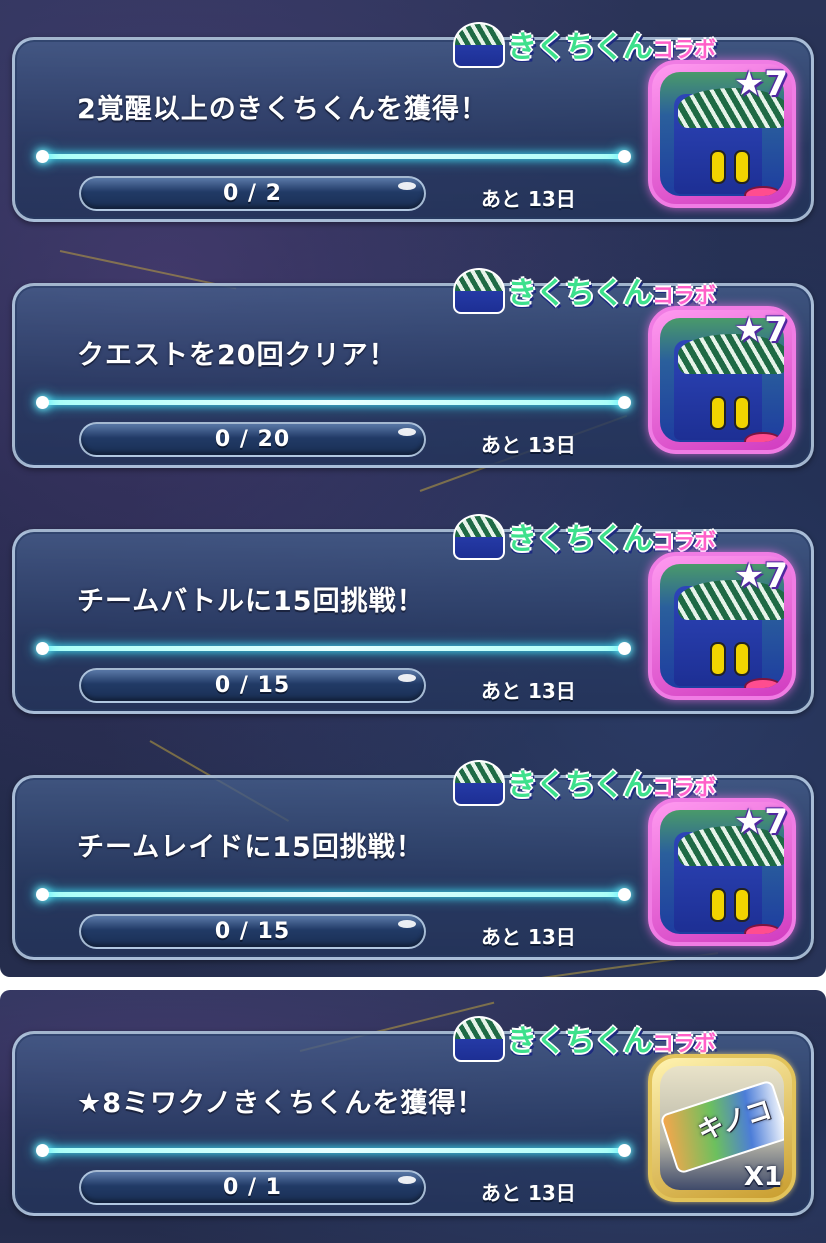  I want to click on progress-text: 0 / 2, so click(252, 193).